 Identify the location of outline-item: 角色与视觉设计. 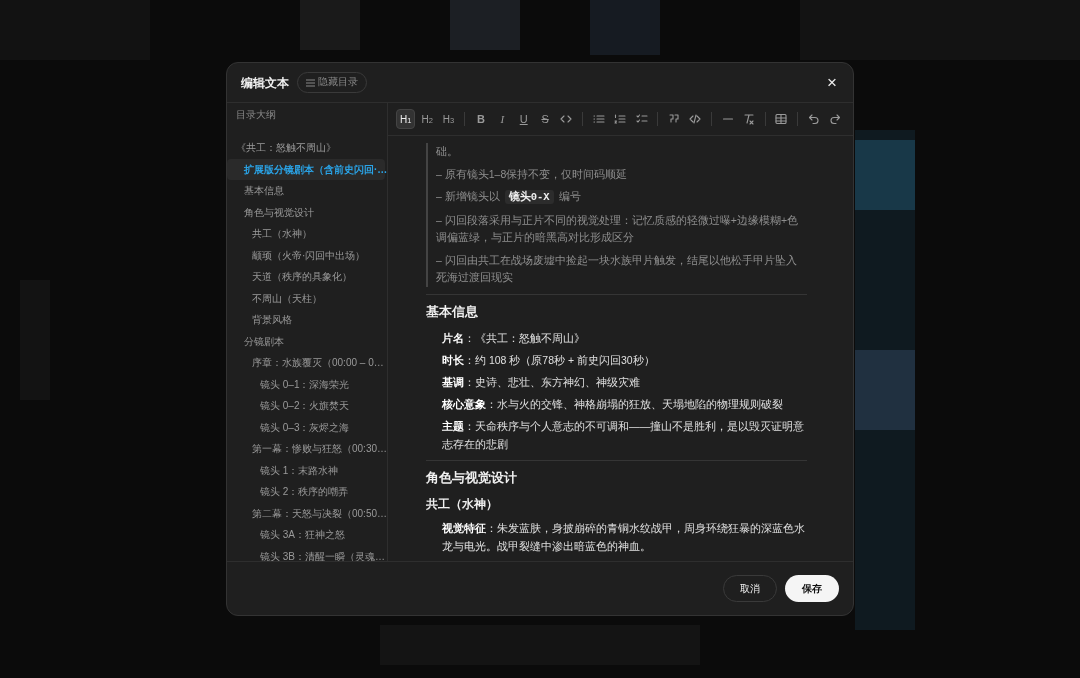
(306, 212).